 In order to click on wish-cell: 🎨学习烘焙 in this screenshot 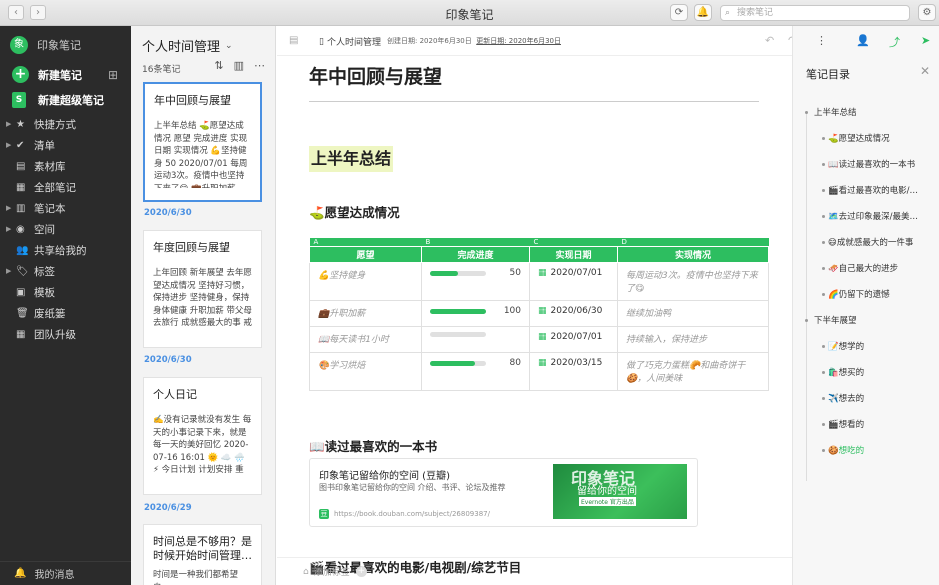, I will do `click(365, 371)`.